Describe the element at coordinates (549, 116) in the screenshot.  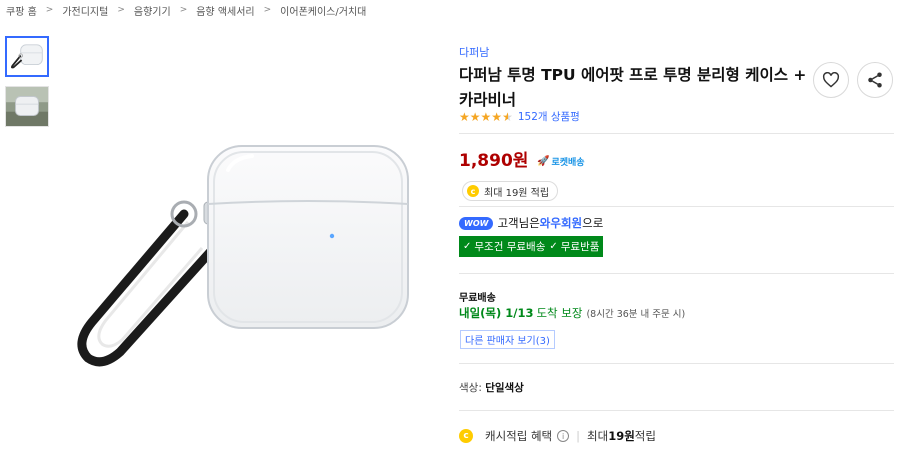
I see `review-count-link: 152개 상품평` at that location.